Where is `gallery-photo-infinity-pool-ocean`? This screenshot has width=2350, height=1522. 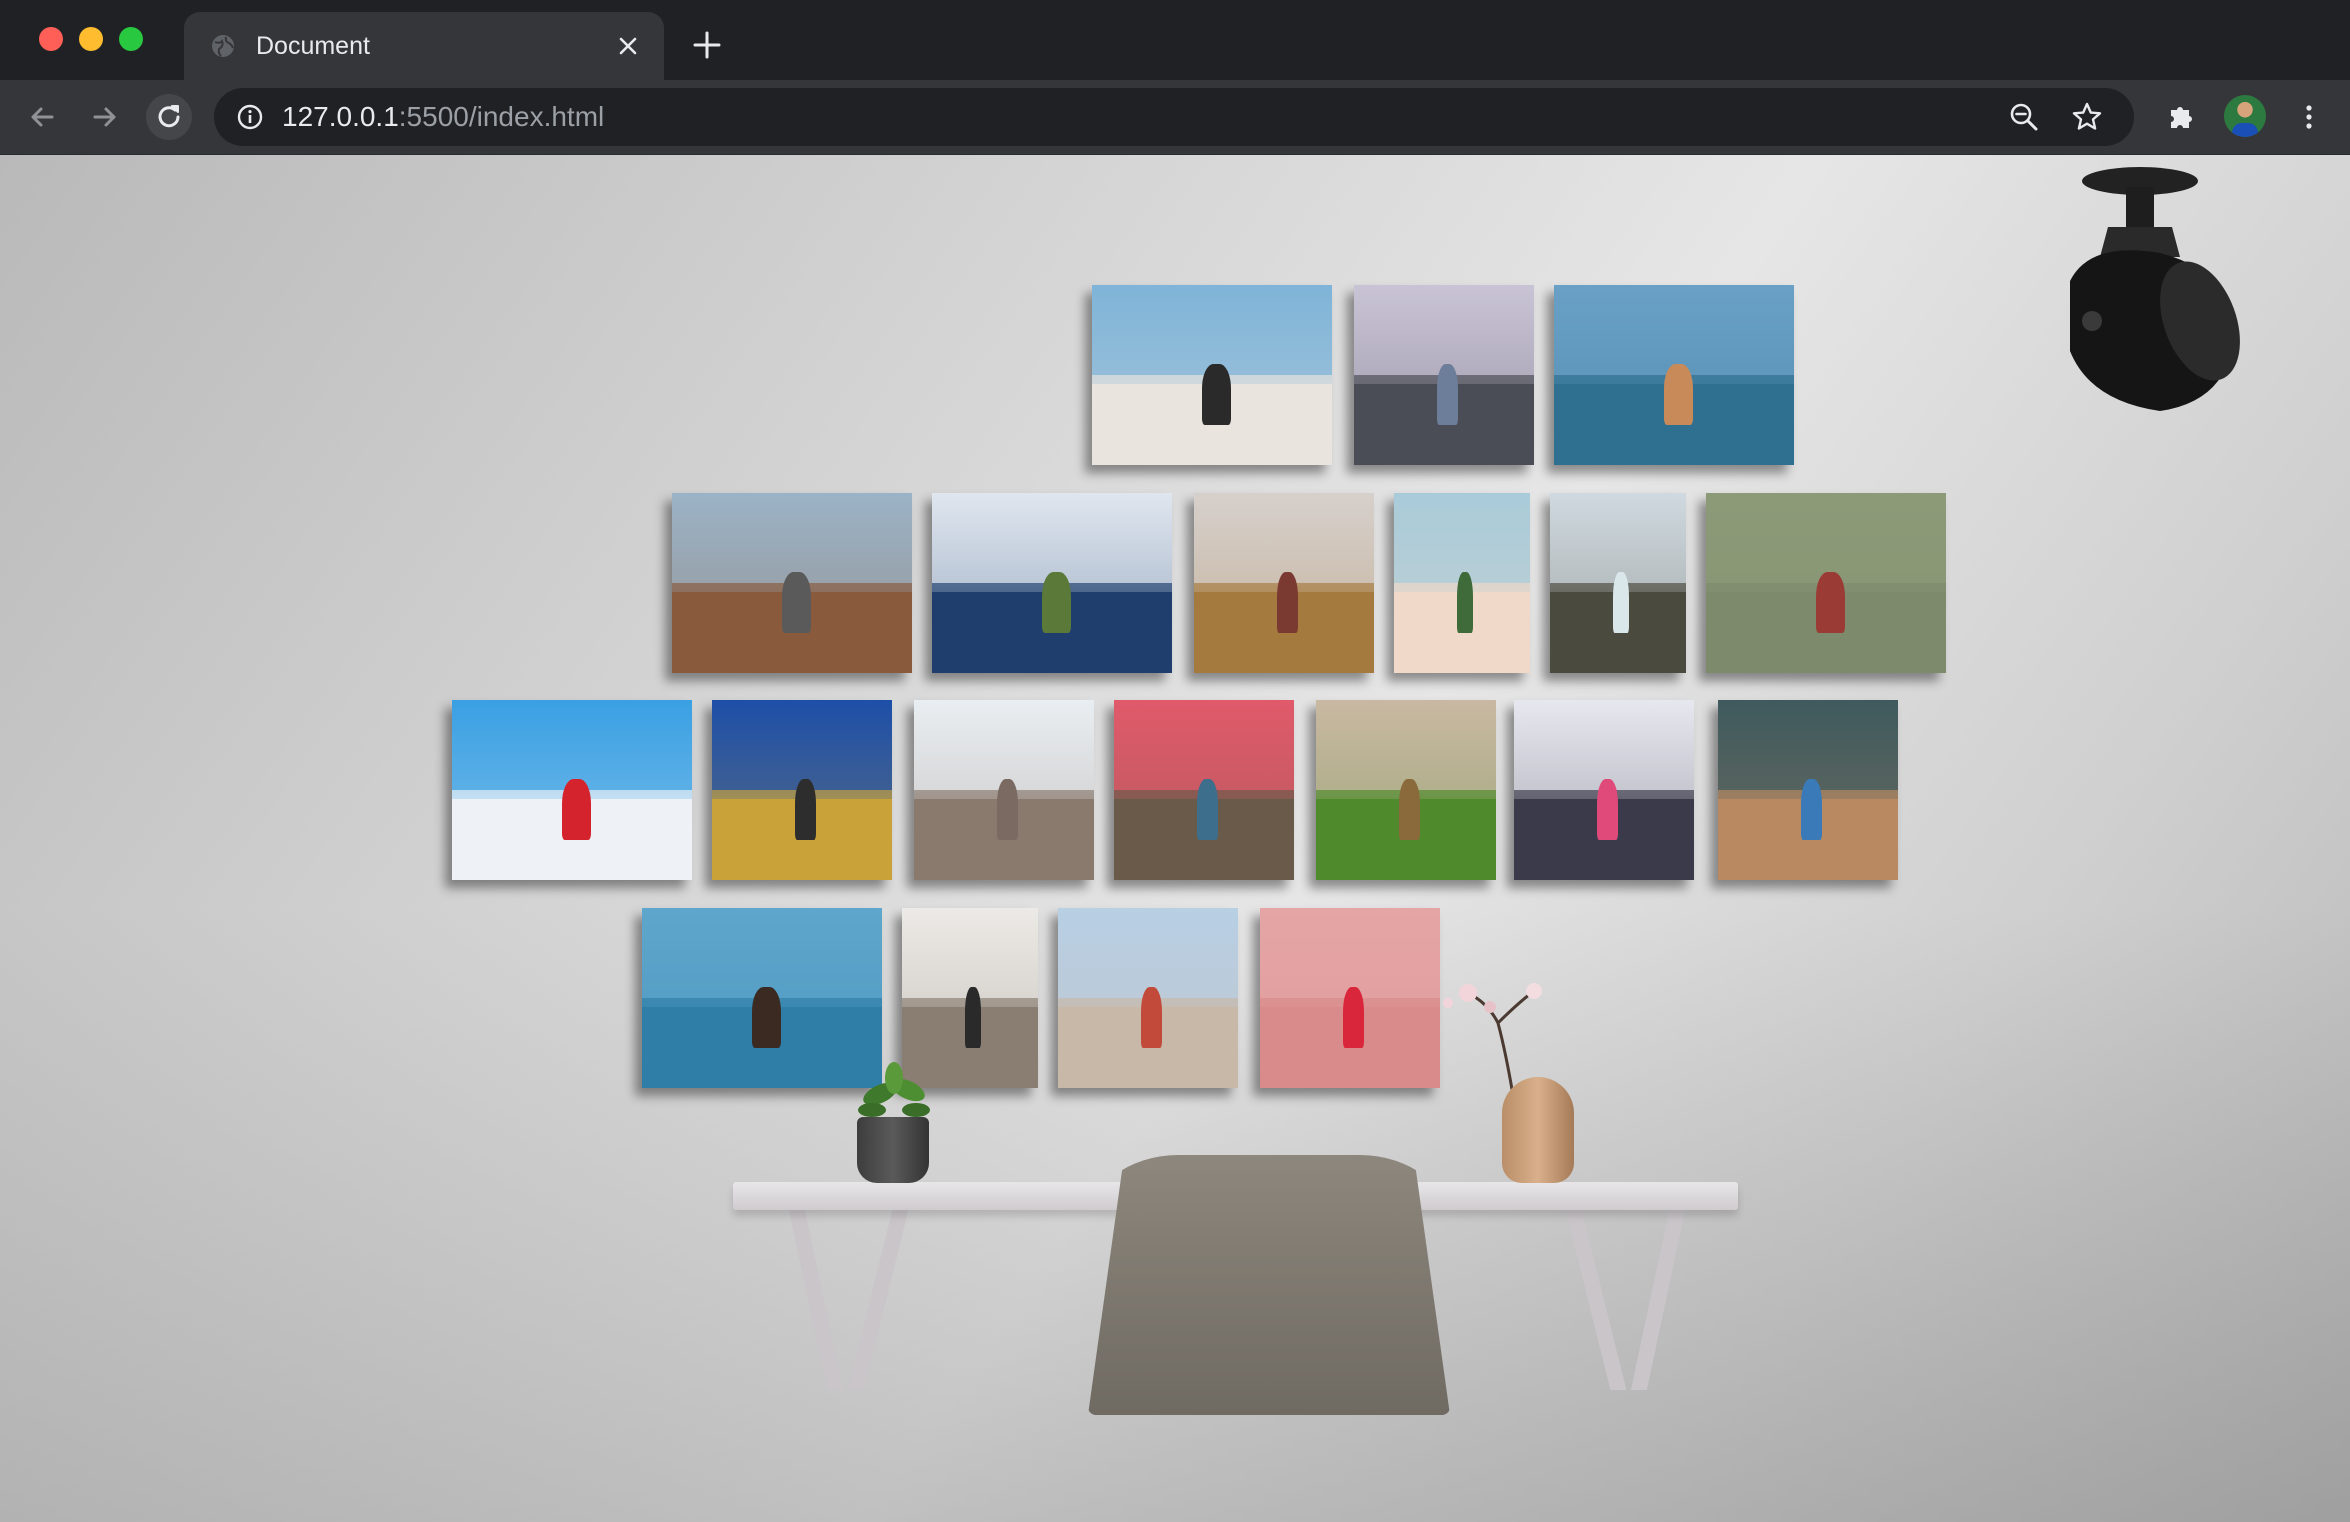 gallery-photo-infinity-pool-ocean is located at coordinates (762, 998).